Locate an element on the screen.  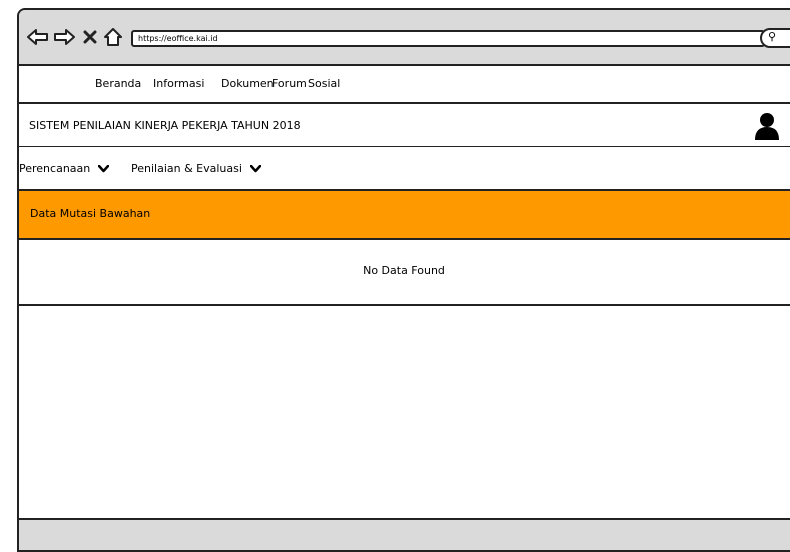
dropdown-perencanaan: Perencanaan is located at coordinates (64, 168).